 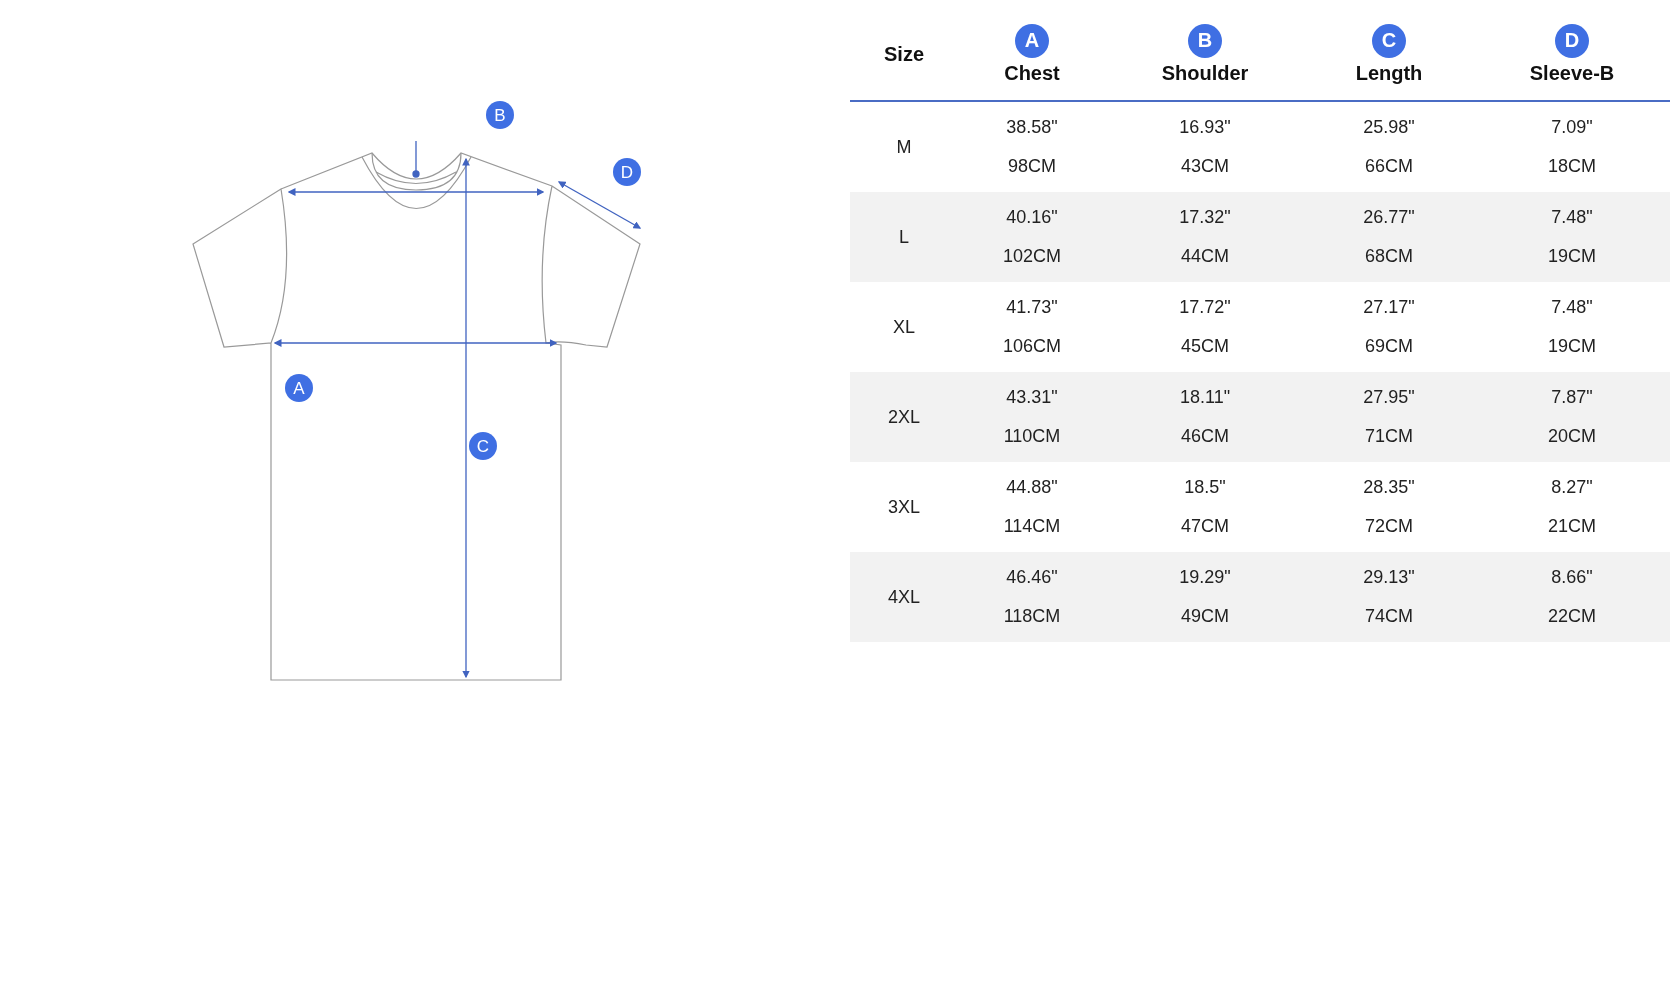 I want to click on size-cell: 3XL, so click(x=904, y=507).